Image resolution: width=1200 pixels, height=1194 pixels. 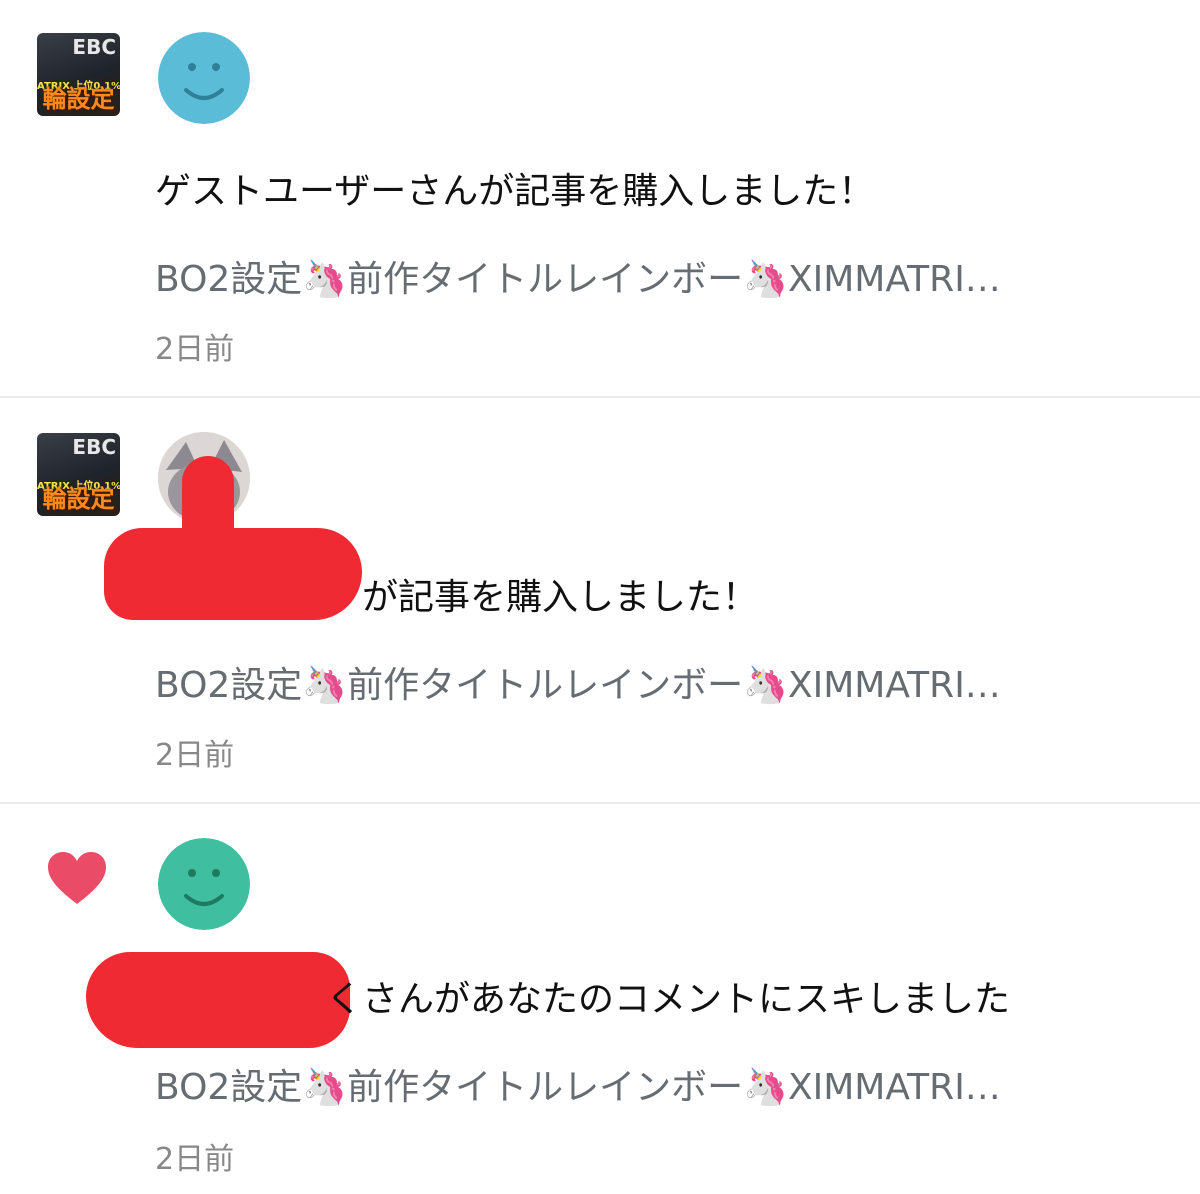 I want to click on smile-blue-icon, so click(x=204, y=78).